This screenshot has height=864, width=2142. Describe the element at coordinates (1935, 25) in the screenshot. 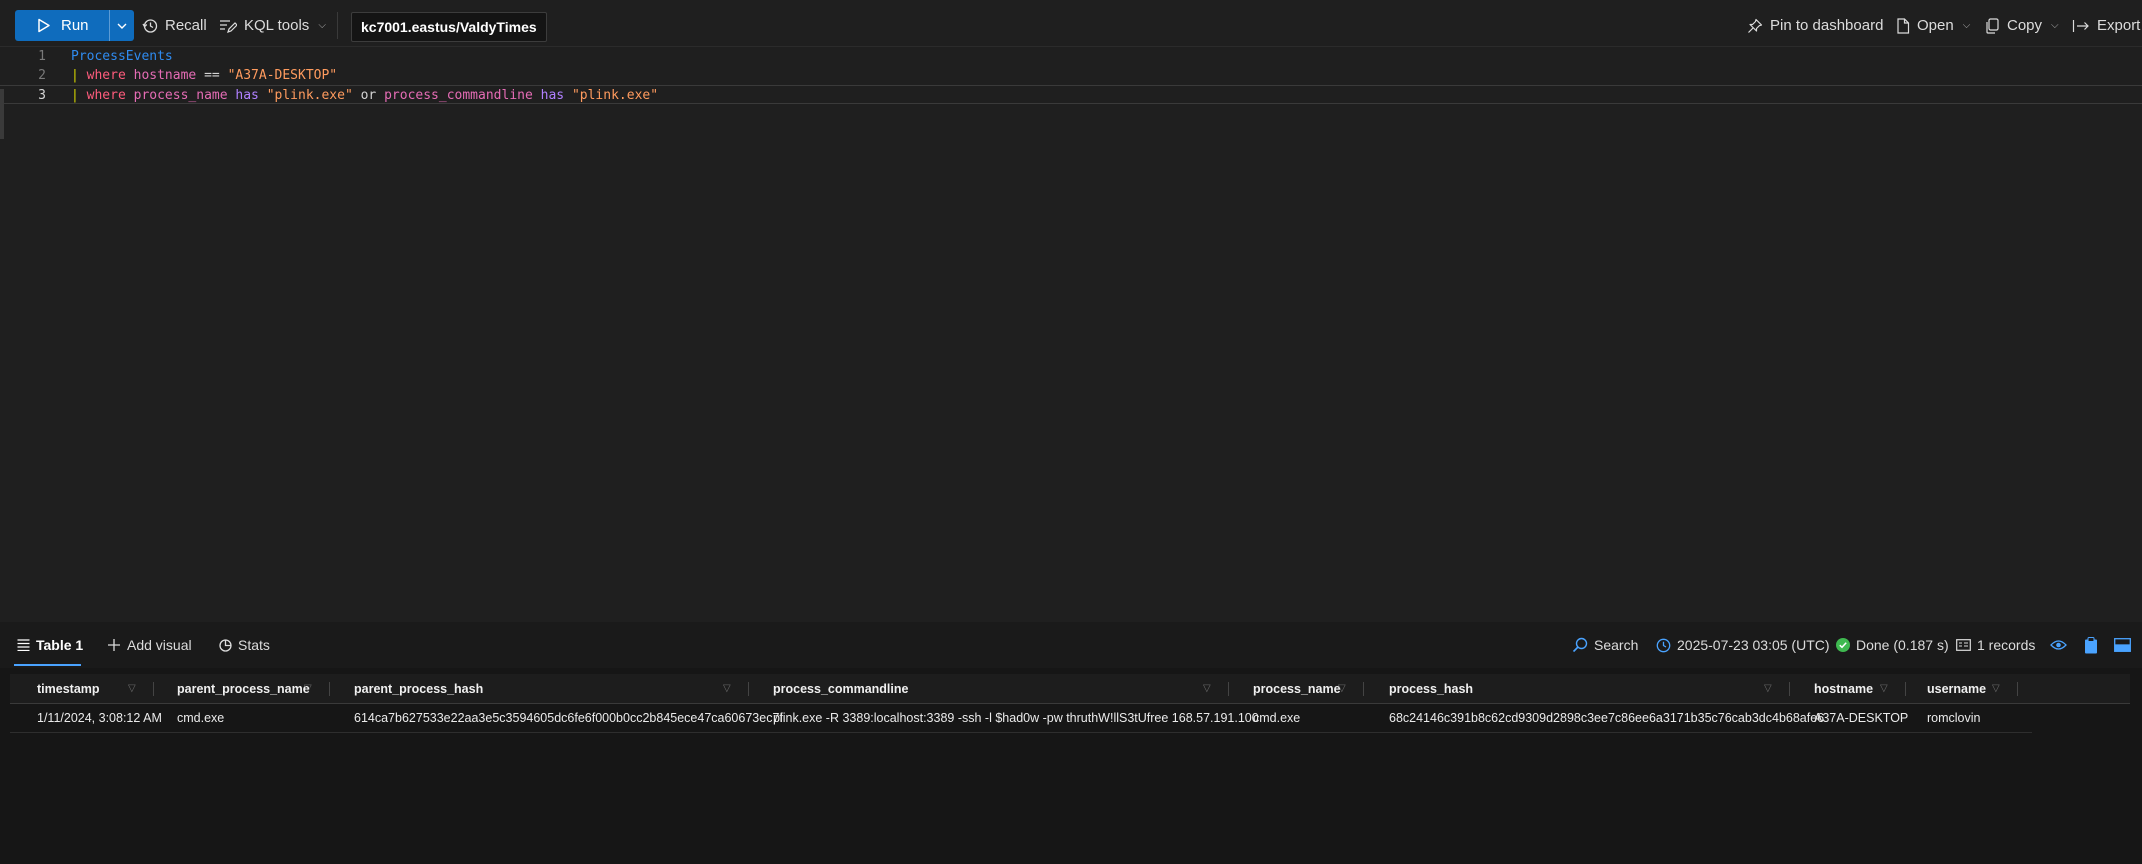

I see `open-label: Open` at that location.